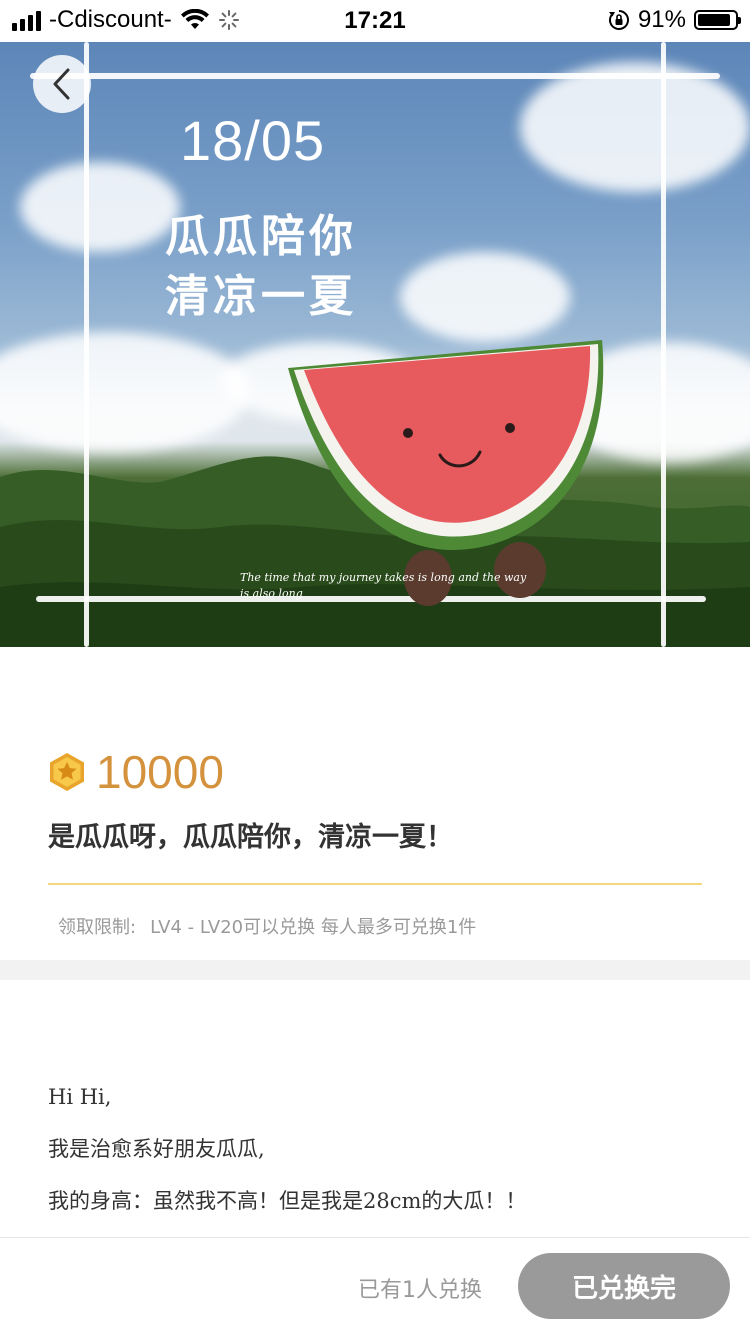  I want to click on banner-date: 18/05, so click(253, 140).